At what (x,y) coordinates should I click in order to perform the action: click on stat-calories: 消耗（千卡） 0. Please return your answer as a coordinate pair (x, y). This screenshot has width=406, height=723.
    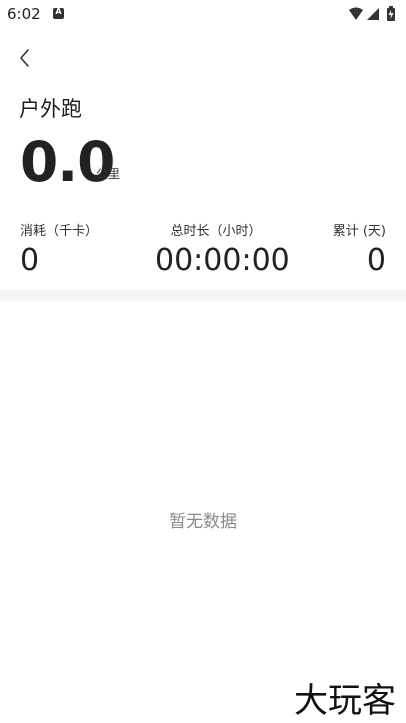
    Looking at the image, I should click on (59, 249).